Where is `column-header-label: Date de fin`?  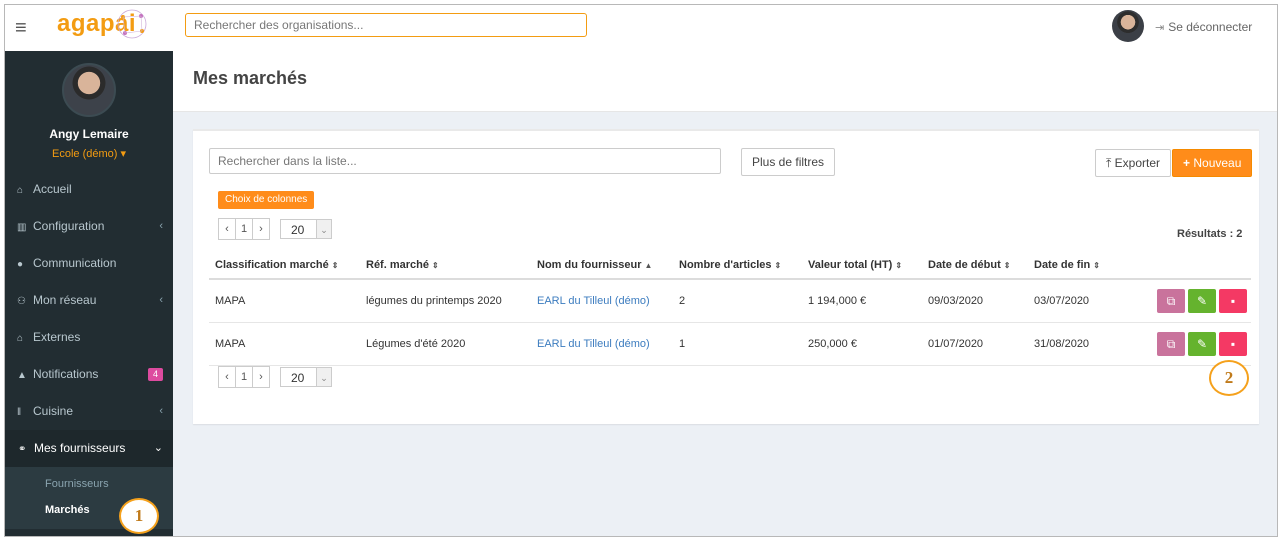 column-header-label: Date de fin is located at coordinates (1062, 265).